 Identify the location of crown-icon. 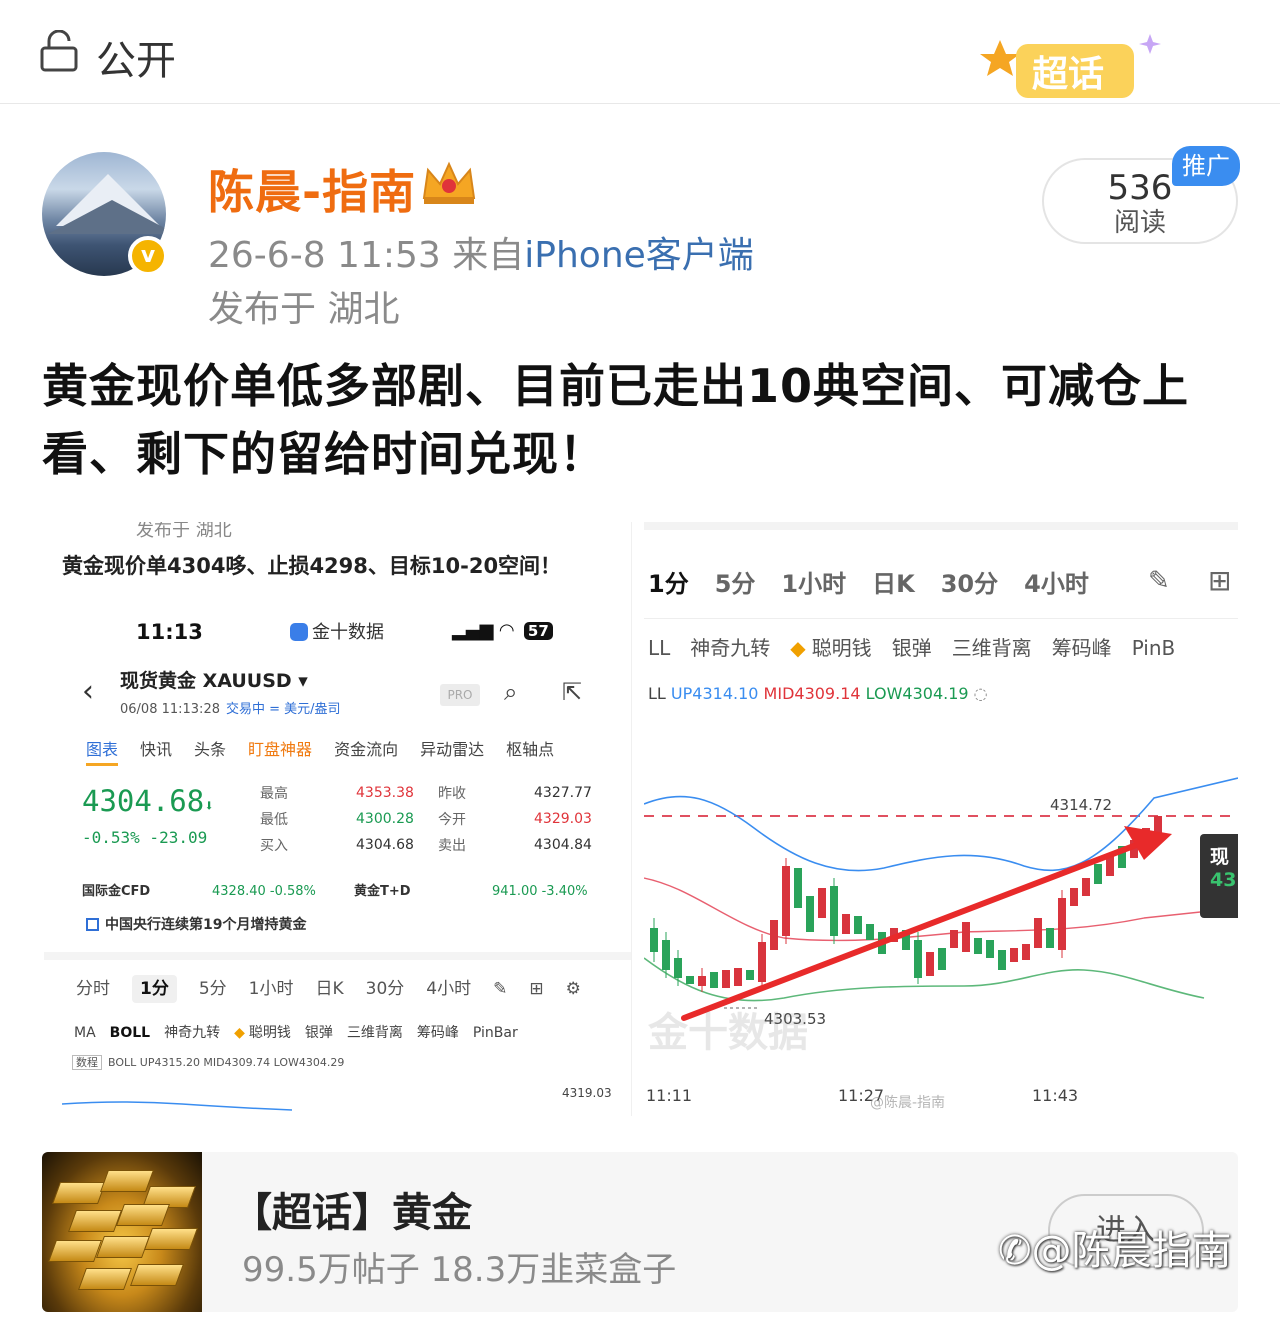
(449, 182).